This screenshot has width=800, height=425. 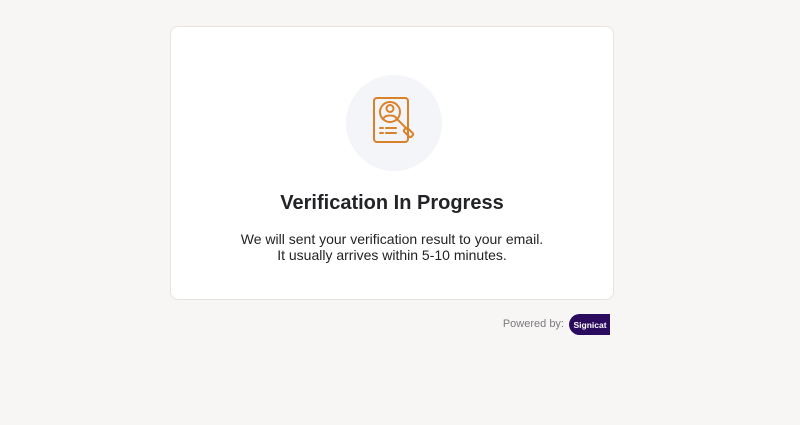 I want to click on status-icon-container, so click(x=394, y=123).